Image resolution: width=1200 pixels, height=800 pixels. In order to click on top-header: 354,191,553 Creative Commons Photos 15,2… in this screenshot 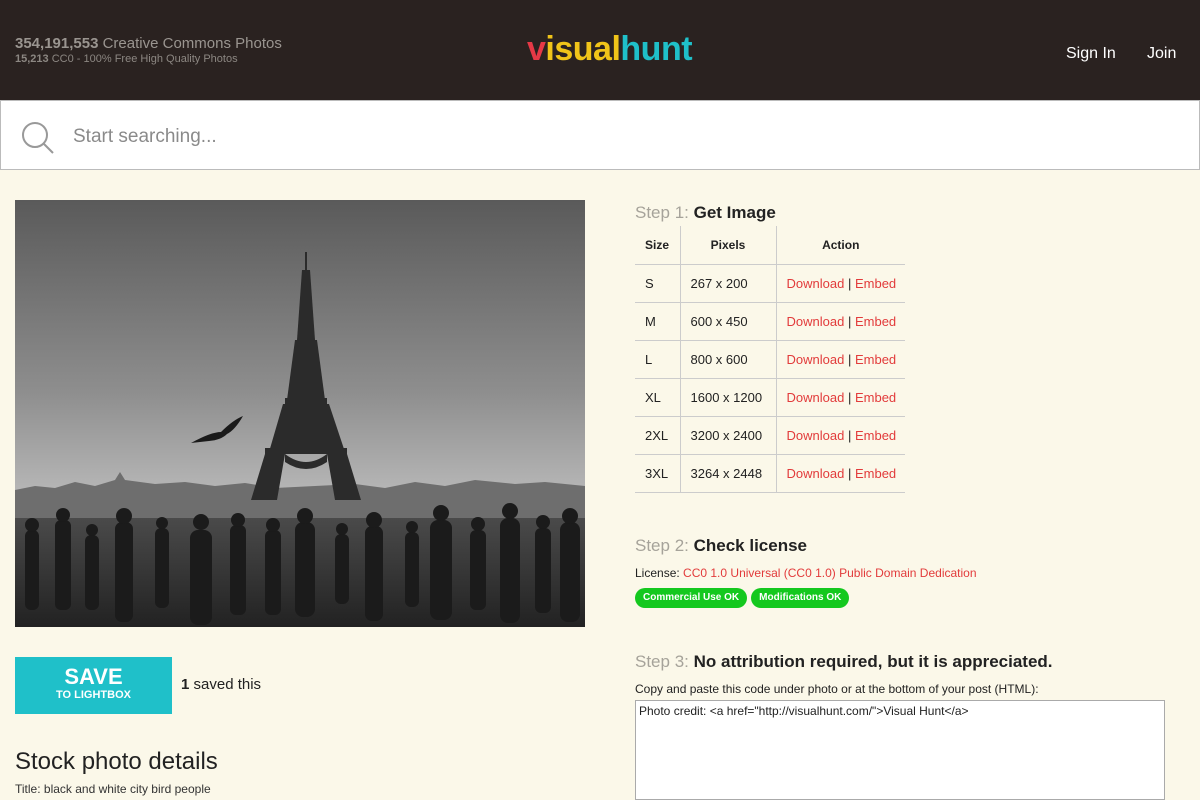, I will do `click(600, 50)`.